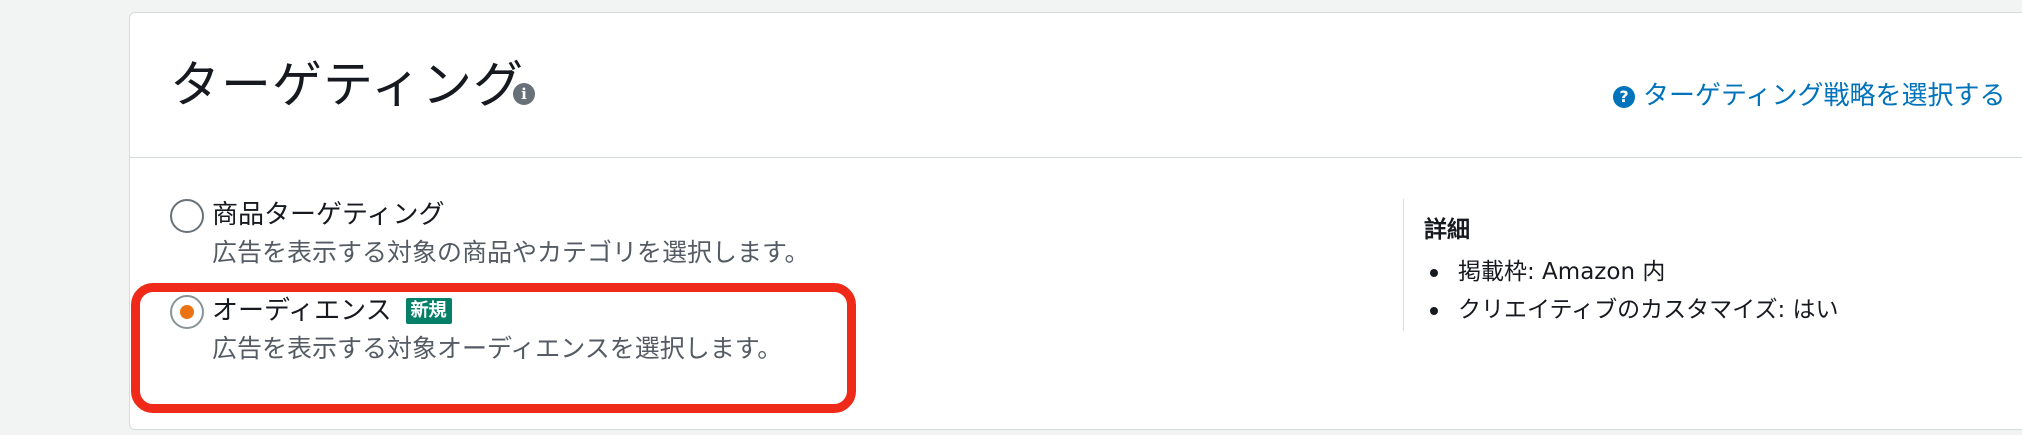 Image resolution: width=2022 pixels, height=435 pixels. What do you see at coordinates (497, 348) in the screenshot?
I see `option-description: 広告を表示する対象オーディエンスを選択します。` at bounding box center [497, 348].